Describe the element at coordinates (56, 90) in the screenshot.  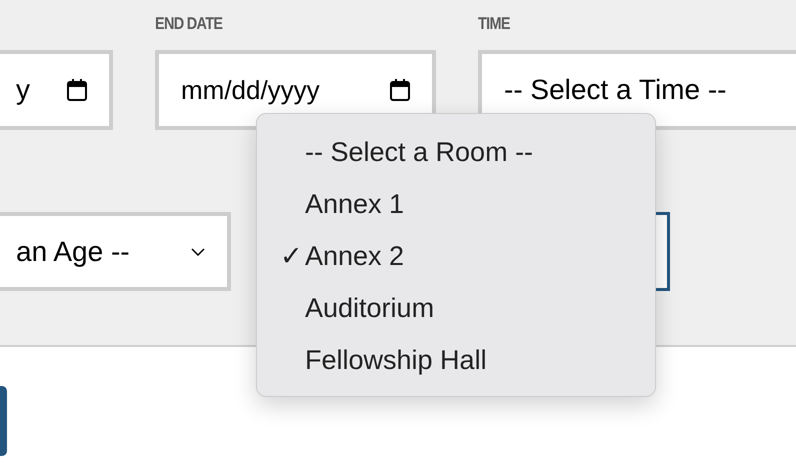
I see `date-field: y` at that location.